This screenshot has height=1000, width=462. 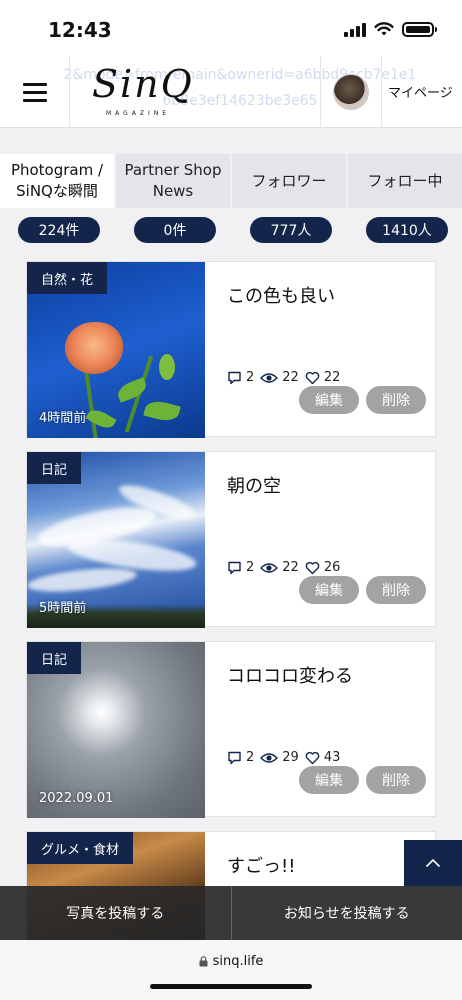 What do you see at coordinates (290, 181) in the screenshot?
I see `tab-followers: フォロワー` at bounding box center [290, 181].